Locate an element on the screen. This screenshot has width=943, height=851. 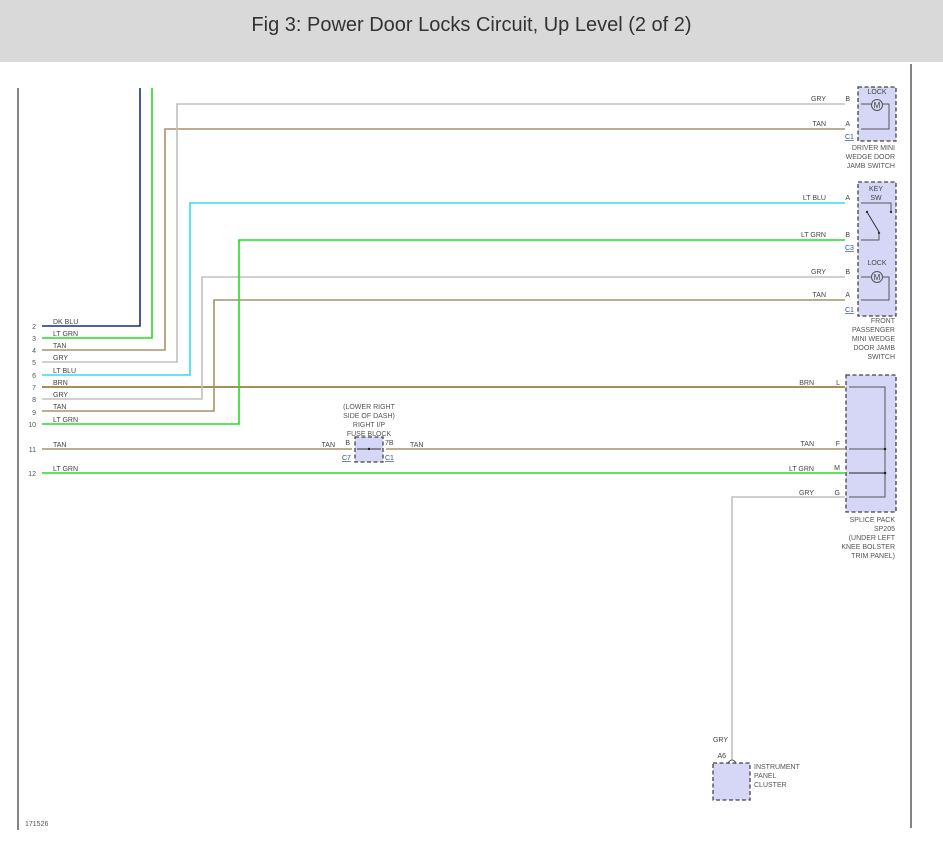
pin-number: 8 is located at coordinates (34, 400).